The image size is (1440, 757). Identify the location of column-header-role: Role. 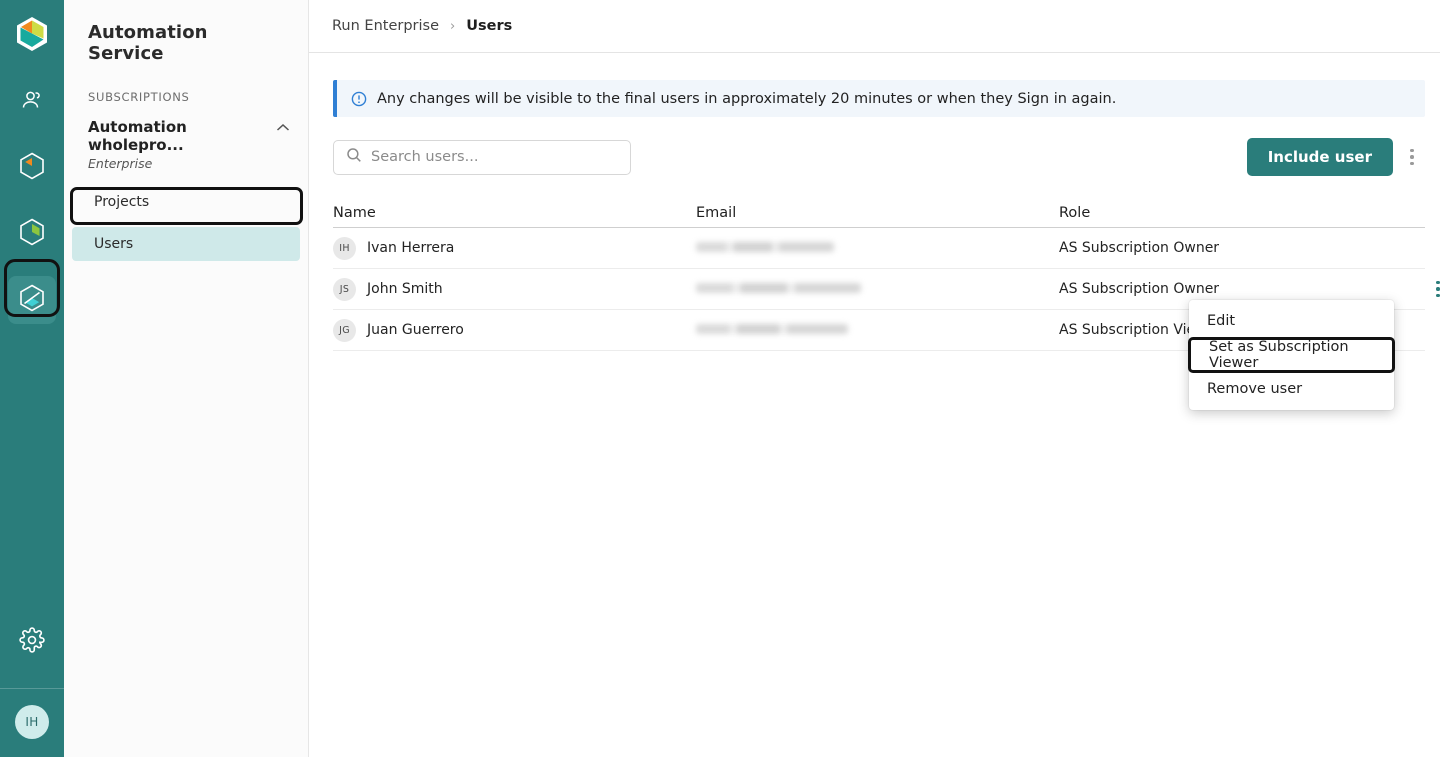
(1075, 213).